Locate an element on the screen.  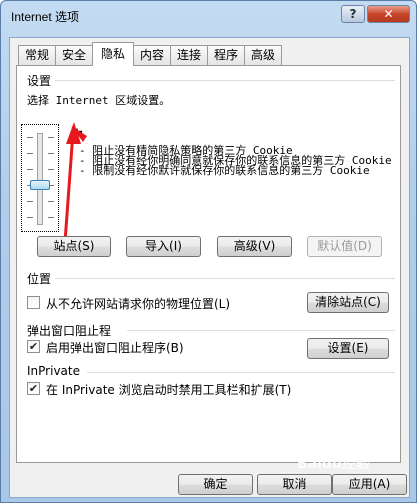
popup-blocker-label: 启用弹出窗口阻止程序(B) is located at coordinates (115, 347).